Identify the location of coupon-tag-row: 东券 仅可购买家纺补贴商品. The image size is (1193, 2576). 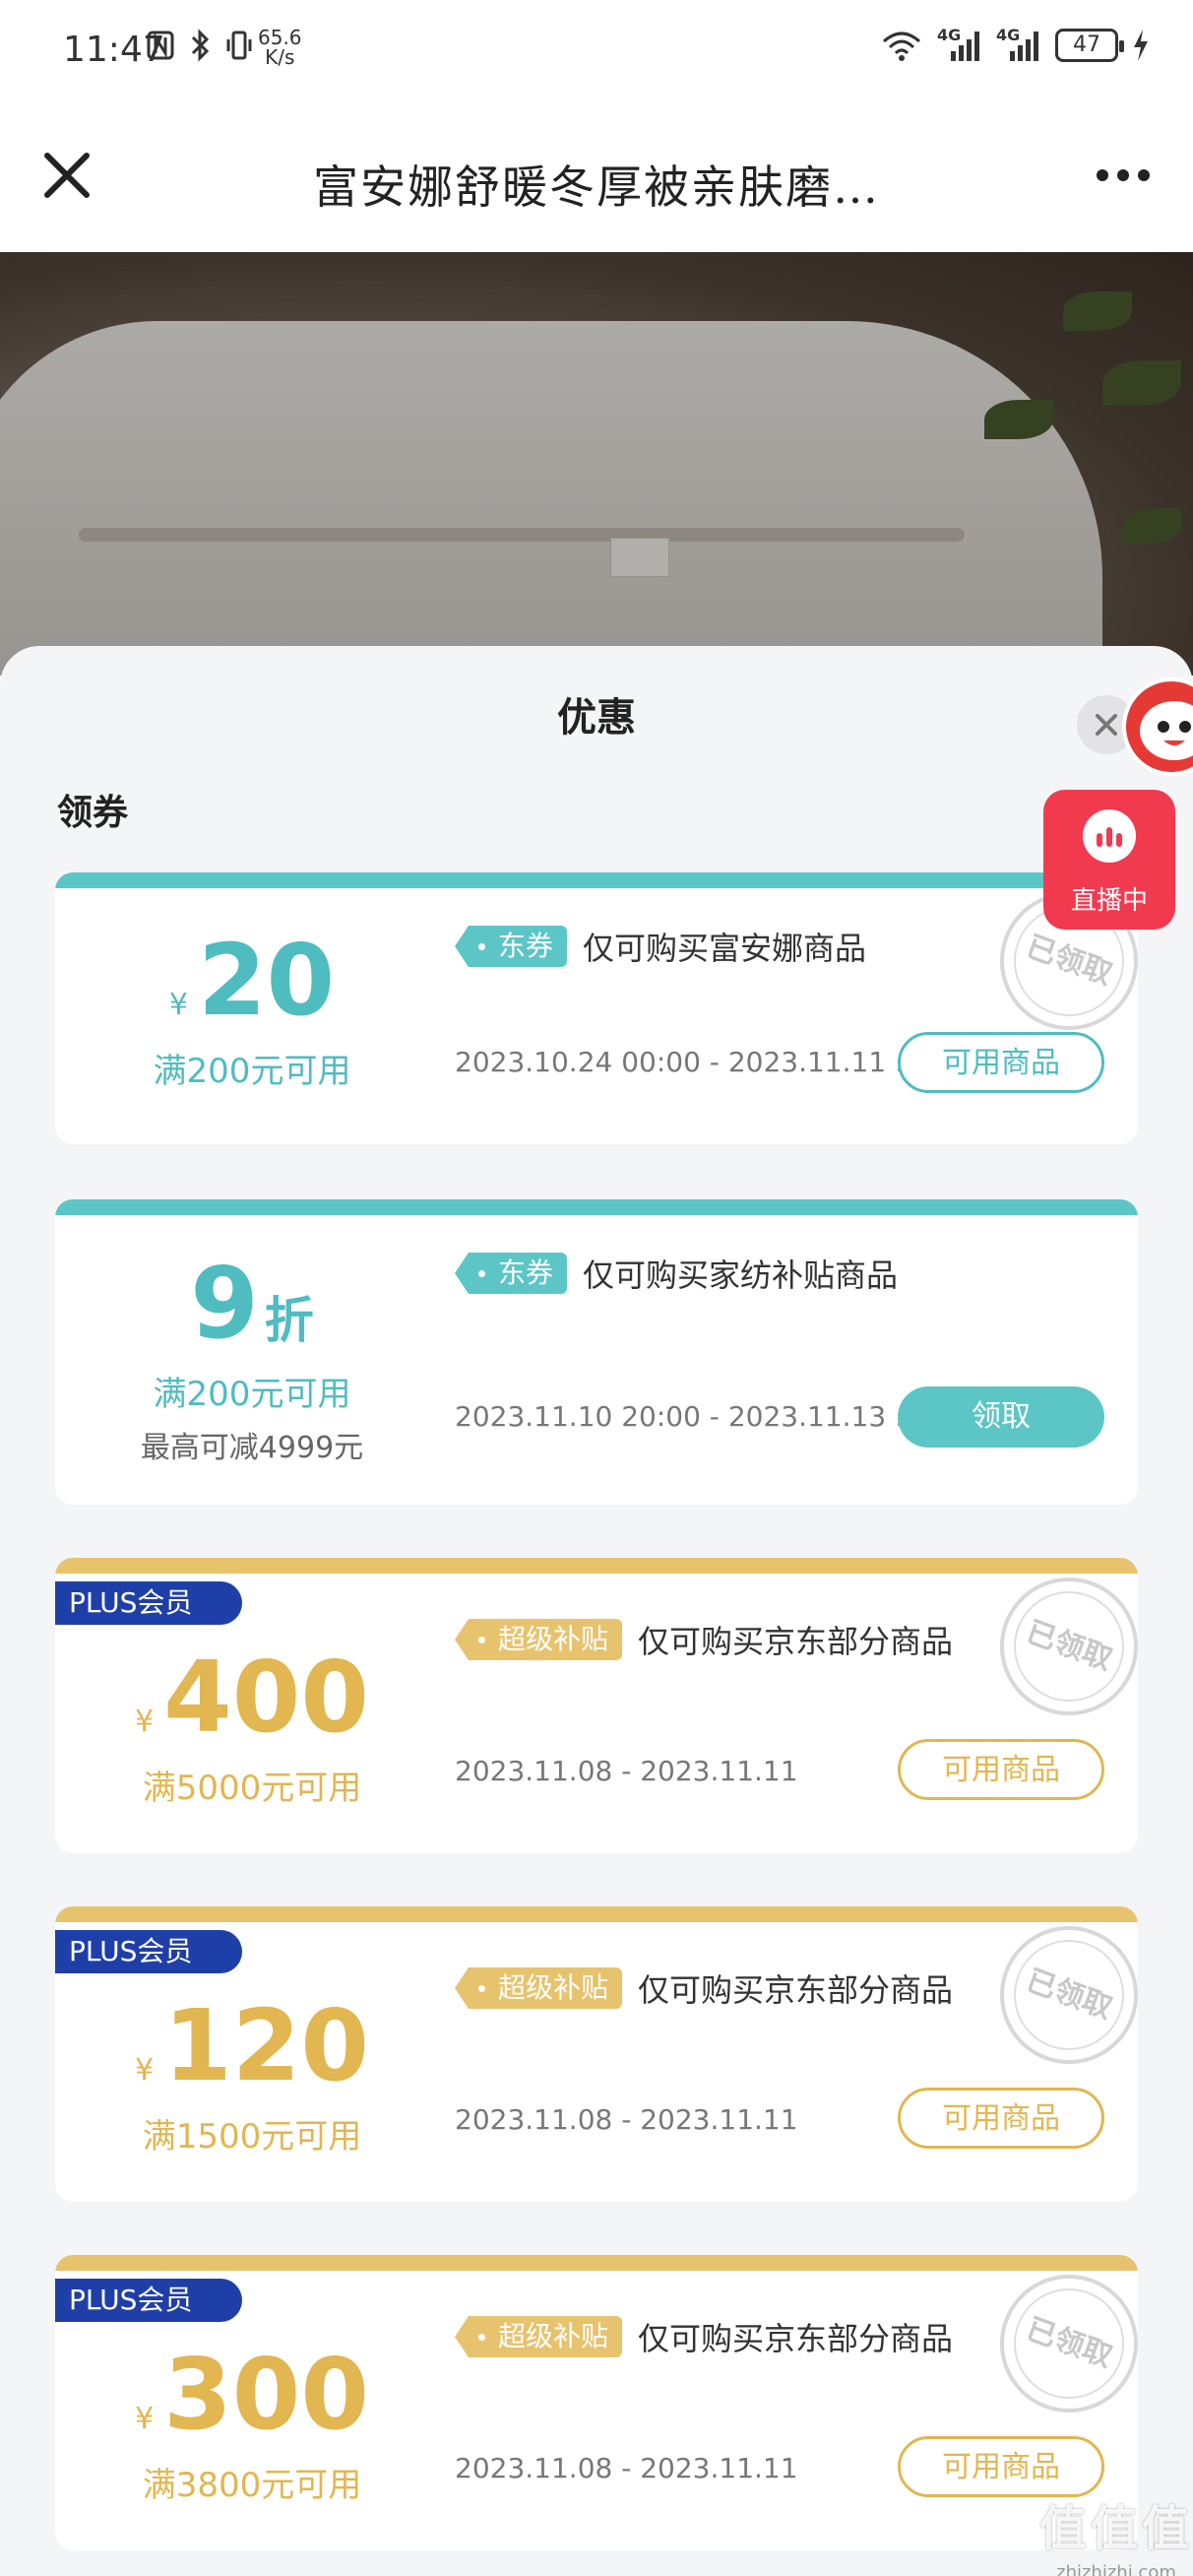
(676, 1273).